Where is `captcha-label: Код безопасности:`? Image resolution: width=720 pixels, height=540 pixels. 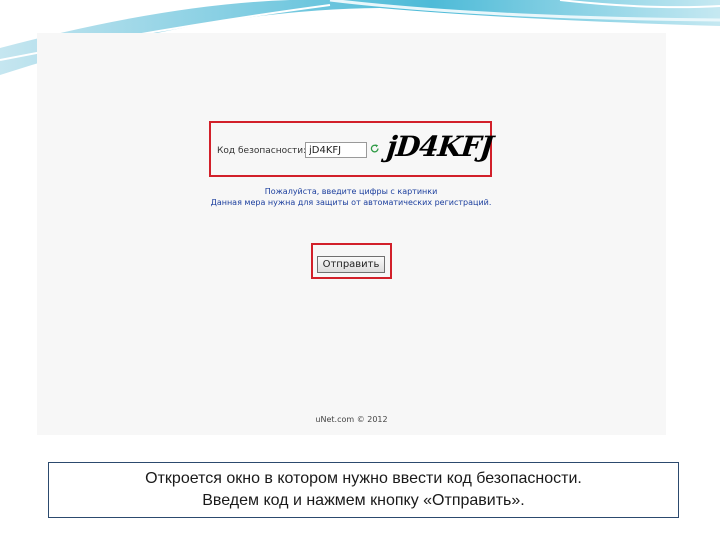
captcha-label: Код безопасности: is located at coordinates (262, 151).